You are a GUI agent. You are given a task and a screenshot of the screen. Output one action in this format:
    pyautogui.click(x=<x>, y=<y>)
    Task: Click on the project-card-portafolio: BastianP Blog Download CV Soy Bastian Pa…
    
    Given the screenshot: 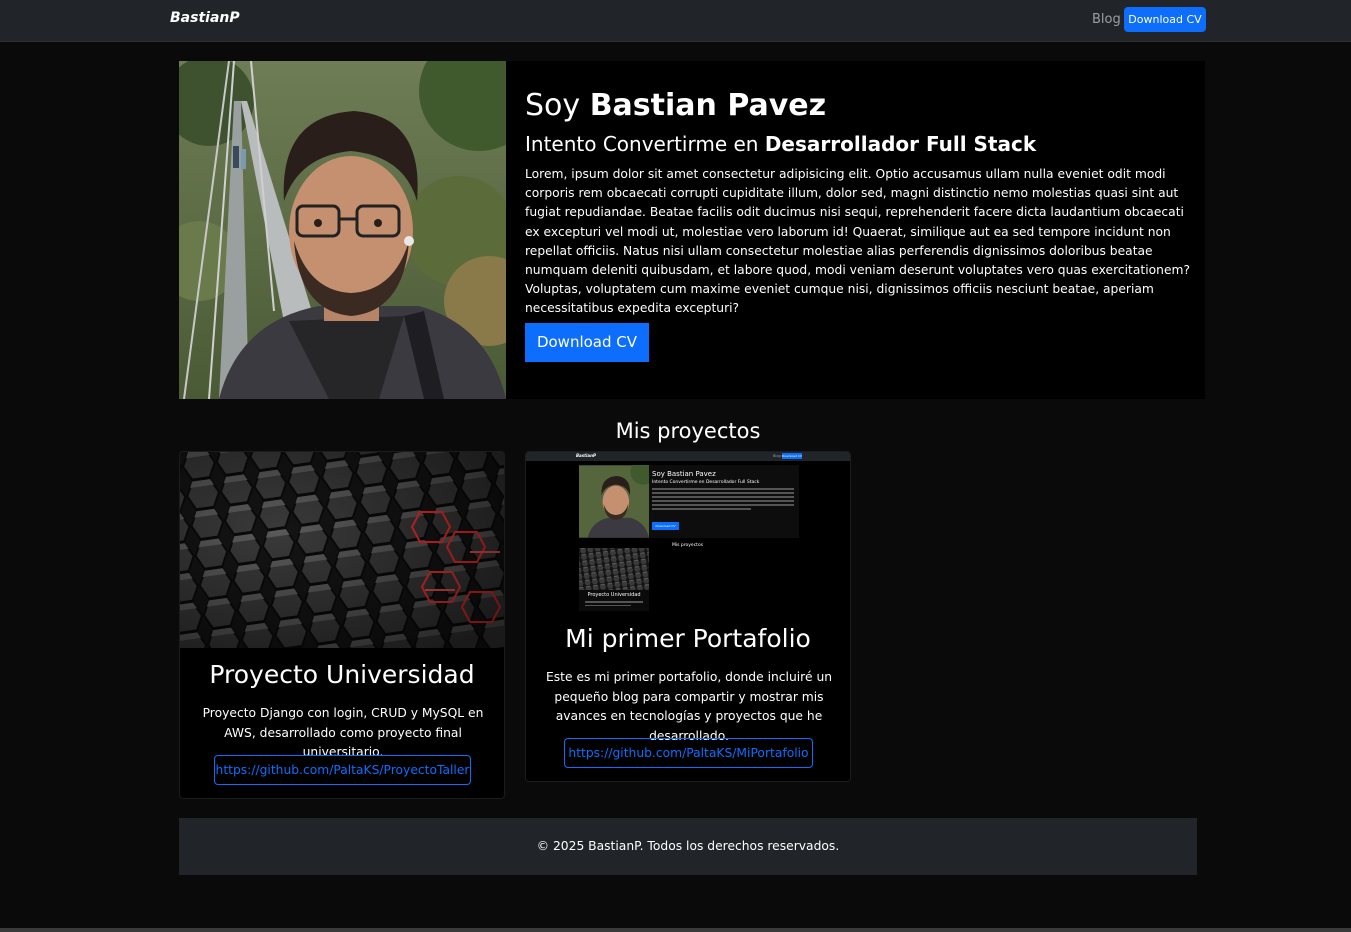 What is the action you would take?
    pyautogui.click(x=688, y=616)
    